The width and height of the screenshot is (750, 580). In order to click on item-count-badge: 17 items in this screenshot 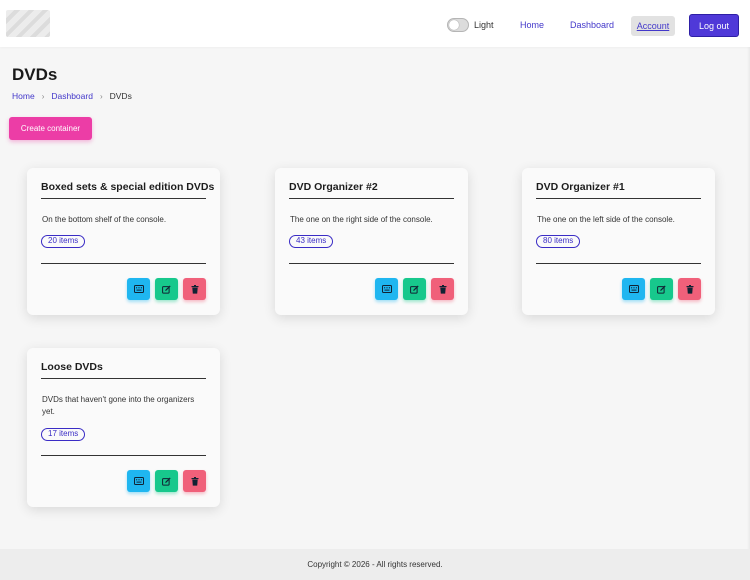, I will do `click(63, 434)`.